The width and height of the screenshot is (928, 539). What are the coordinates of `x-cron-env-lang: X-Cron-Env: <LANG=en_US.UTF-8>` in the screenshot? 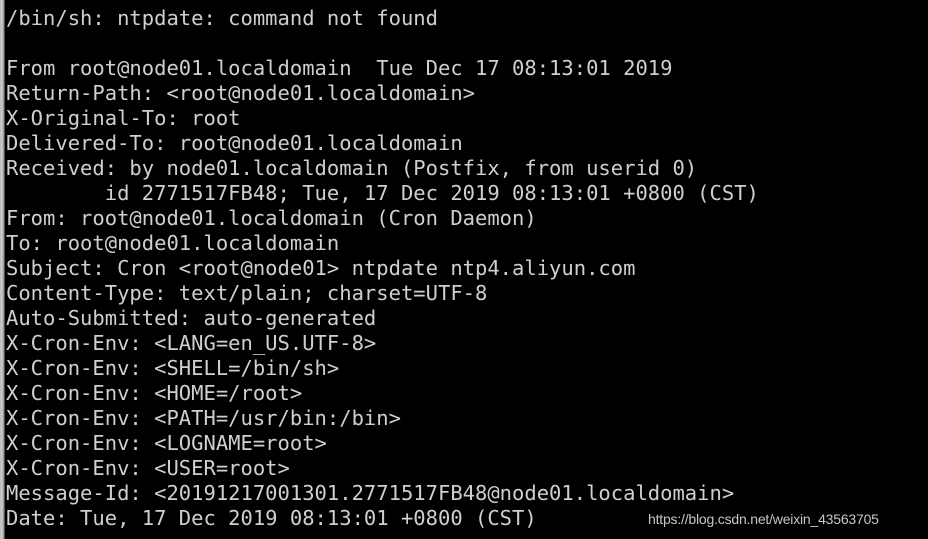 It's located at (191, 343).